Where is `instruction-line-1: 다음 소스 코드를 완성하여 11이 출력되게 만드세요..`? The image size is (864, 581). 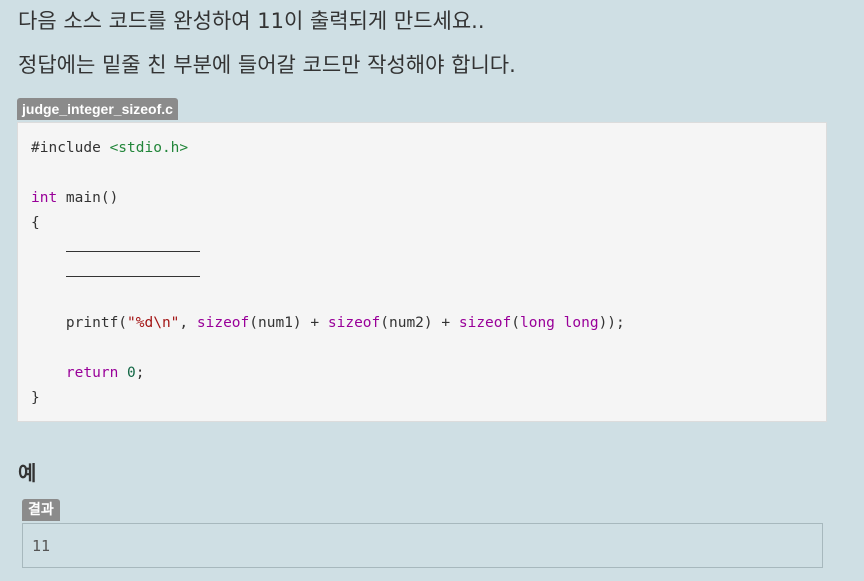 instruction-line-1: 다음 소스 코드를 완성하여 11이 출력되게 만드세요.. is located at coordinates (251, 21).